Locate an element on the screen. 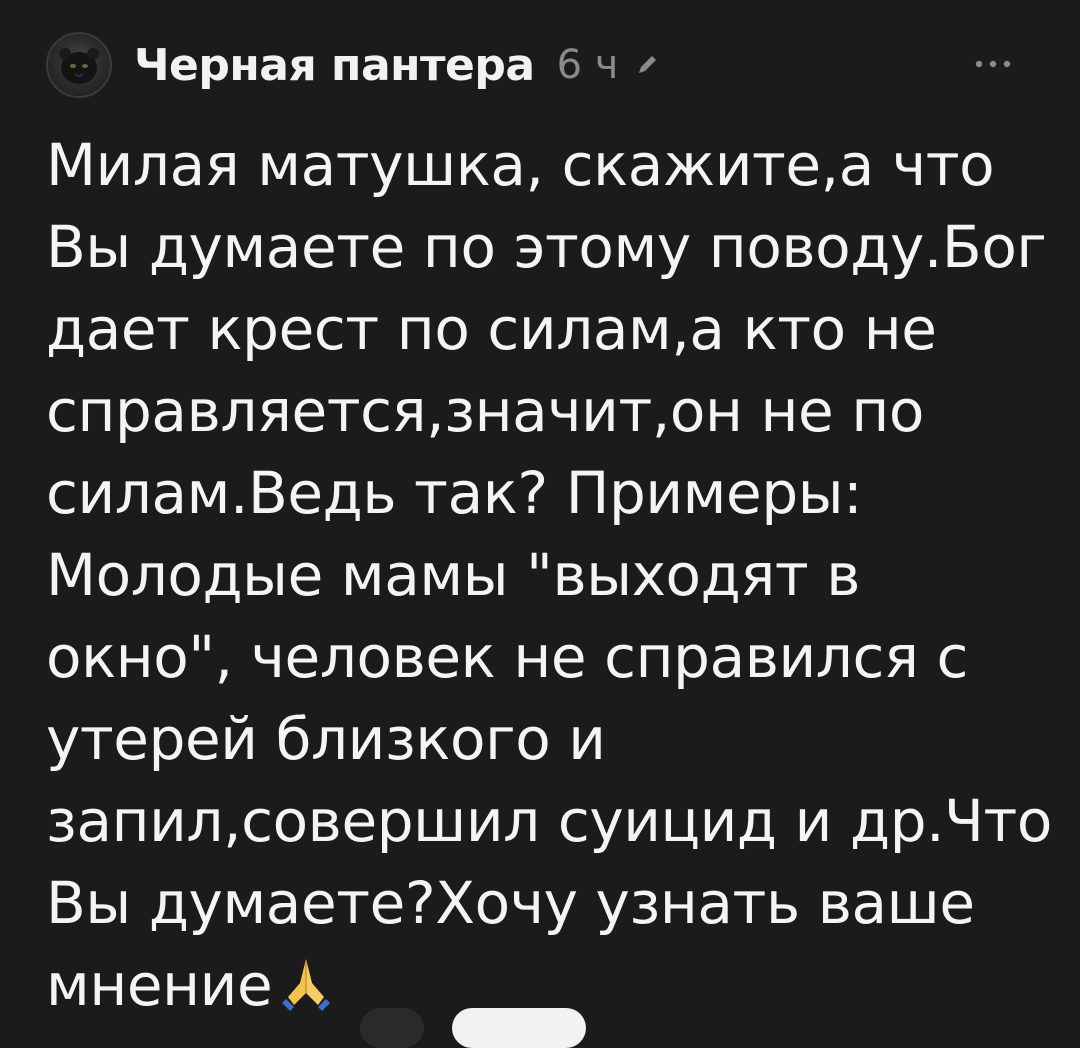  comment-header: Черная пантера 6 ч is located at coordinates (353, 65).